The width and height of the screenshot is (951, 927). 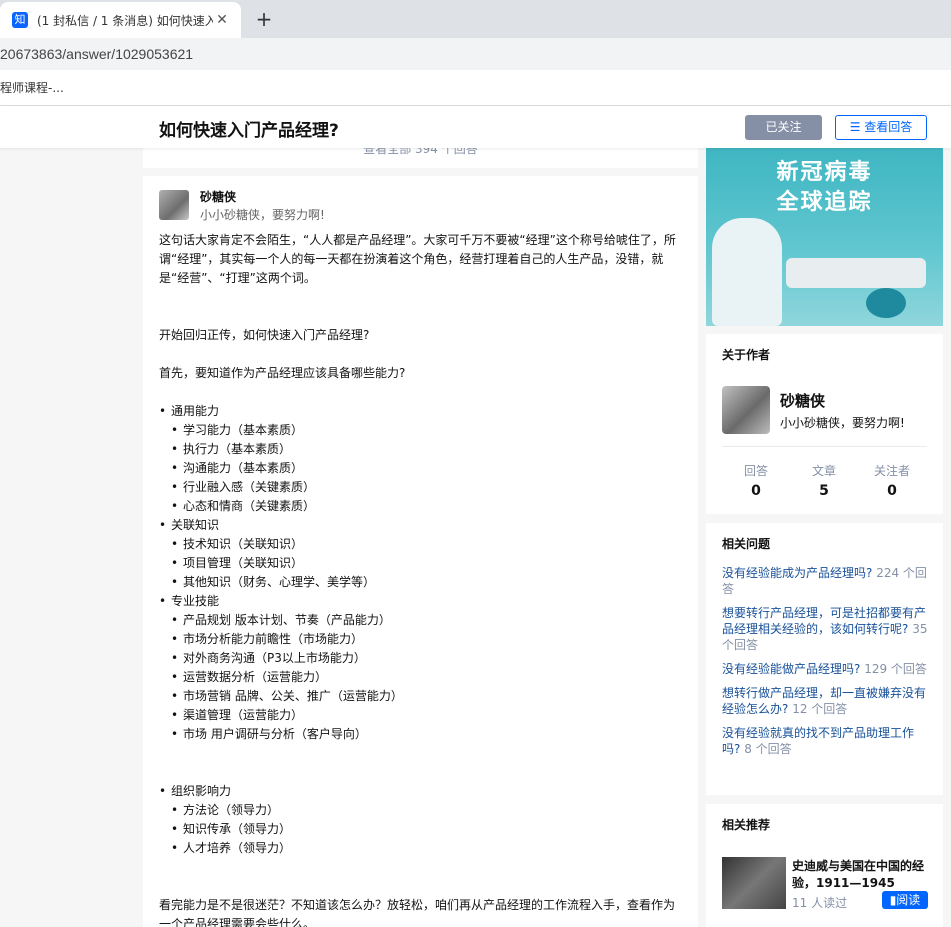 I want to click on divider, so click(x=824, y=446).